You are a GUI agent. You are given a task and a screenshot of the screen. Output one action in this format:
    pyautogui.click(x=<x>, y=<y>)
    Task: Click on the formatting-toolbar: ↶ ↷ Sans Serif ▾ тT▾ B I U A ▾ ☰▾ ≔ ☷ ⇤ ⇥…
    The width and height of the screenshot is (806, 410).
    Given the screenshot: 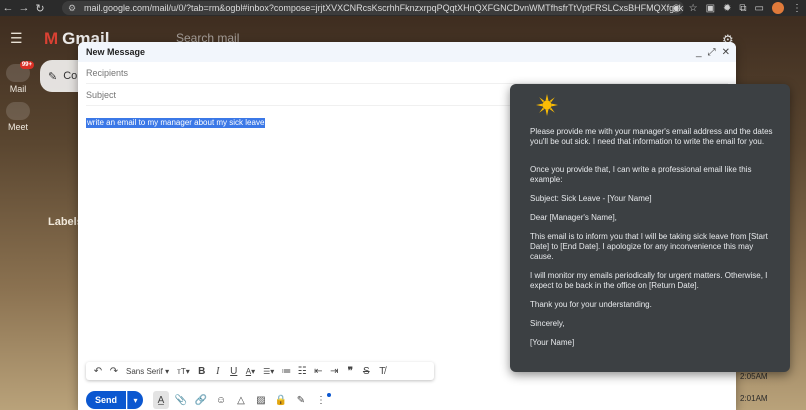 What is the action you would take?
    pyautogui.click(x=260, y=371)
    